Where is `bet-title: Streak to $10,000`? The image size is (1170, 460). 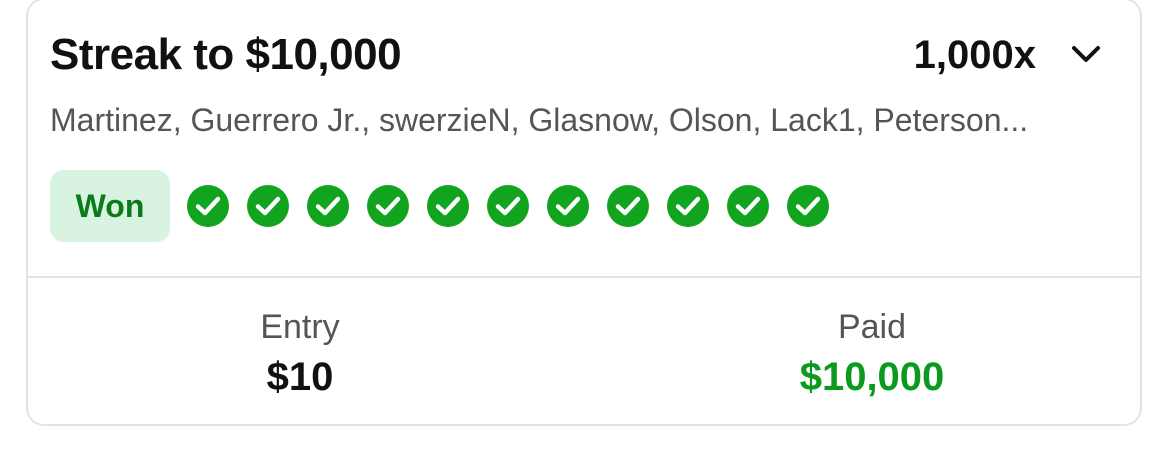 bet-title: Streak to $10,000 is located at coordinates (226, 54).